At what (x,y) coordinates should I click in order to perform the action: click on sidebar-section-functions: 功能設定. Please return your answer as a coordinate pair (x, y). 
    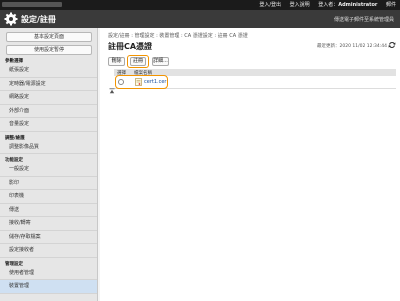
    Looking at the image, I should click on (14, 160).